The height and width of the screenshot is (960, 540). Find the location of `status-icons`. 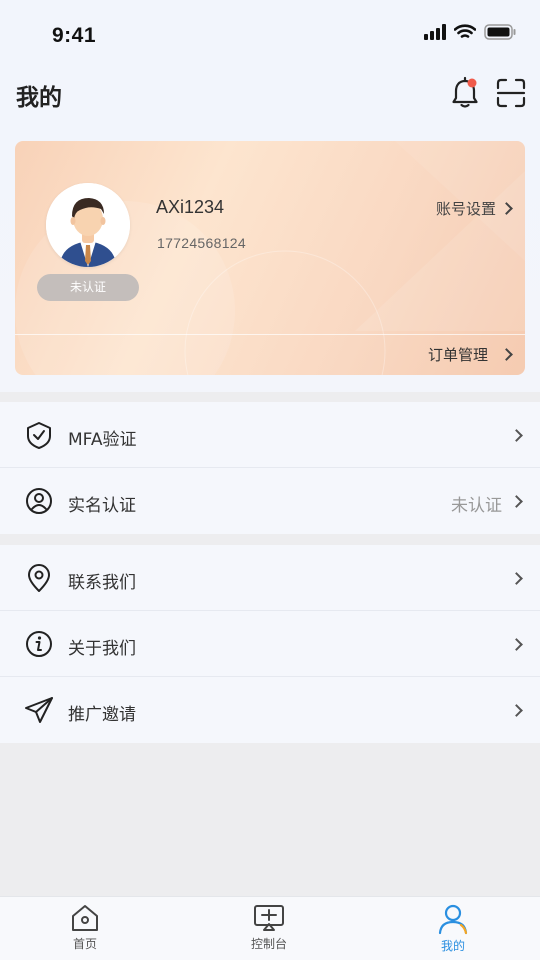

status-icons is located at coordinates (470, 32).